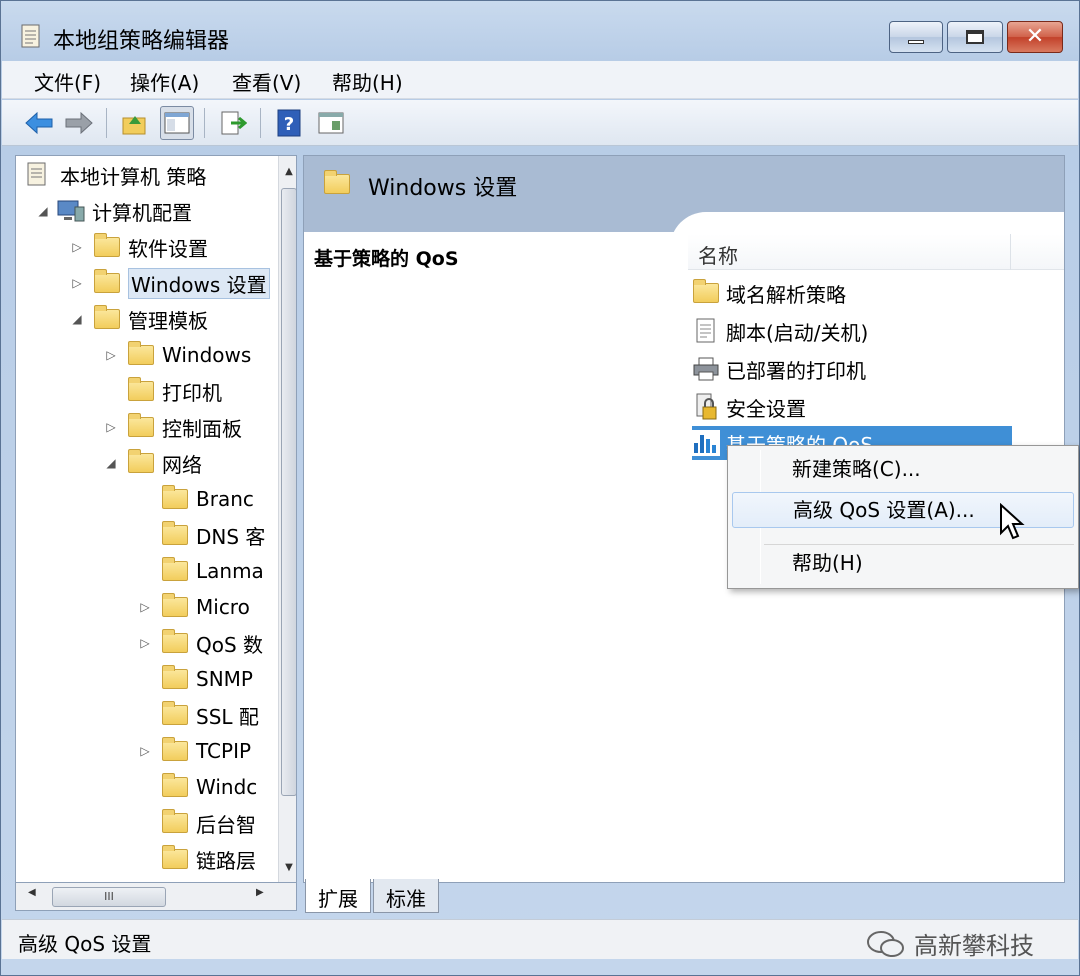  What do you see at coordinates (193, 607) in the screenshot?
I see `tree-item-microsoft: ▷ Micro` at bounding box center [193, 607].